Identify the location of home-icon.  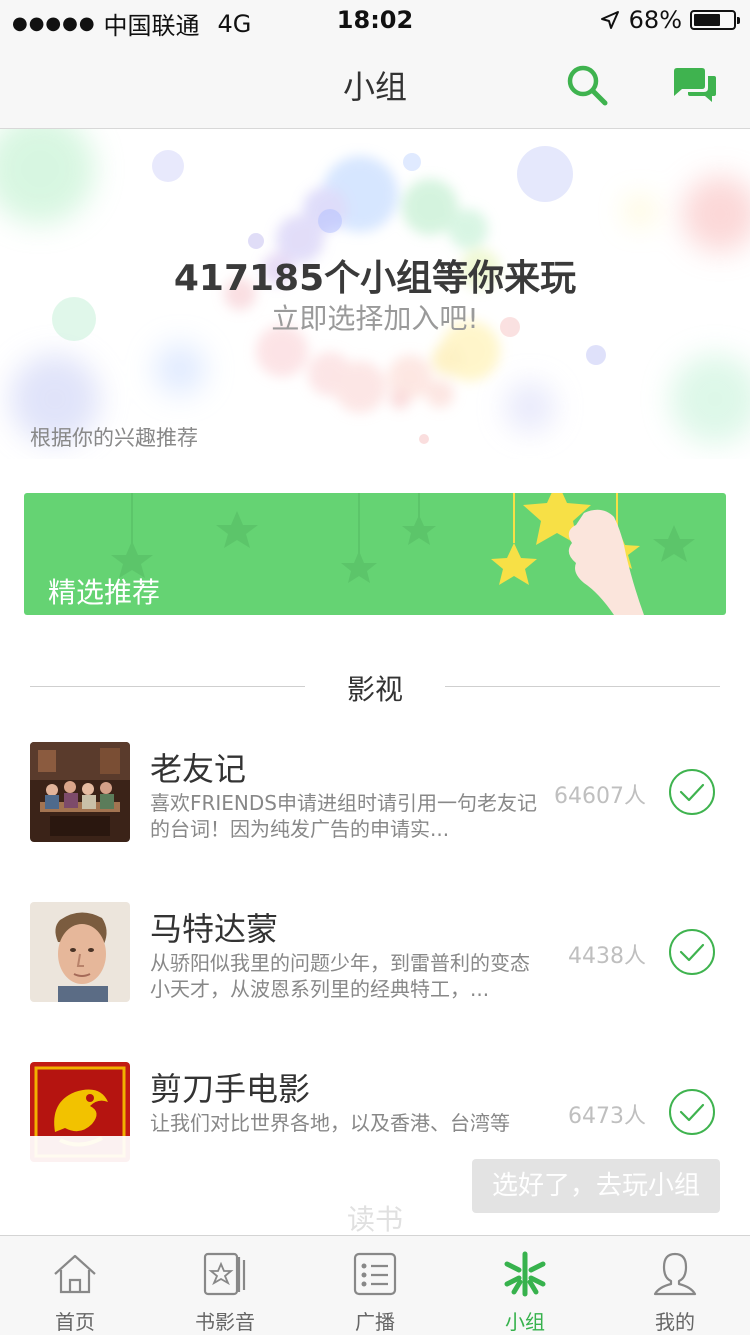
(75, 1274).